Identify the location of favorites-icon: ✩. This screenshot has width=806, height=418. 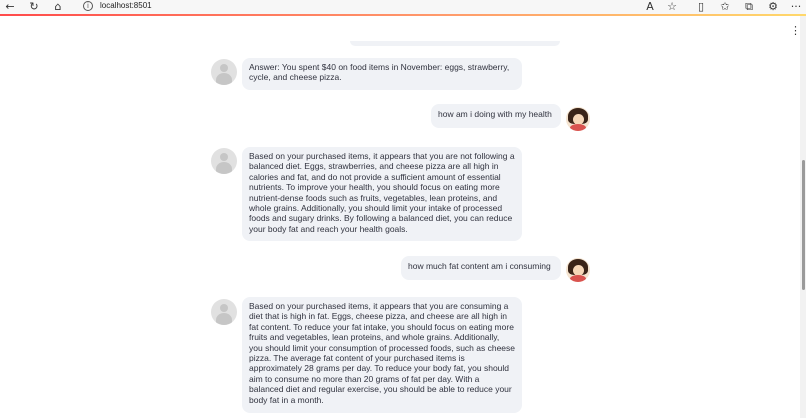
(725, 6).